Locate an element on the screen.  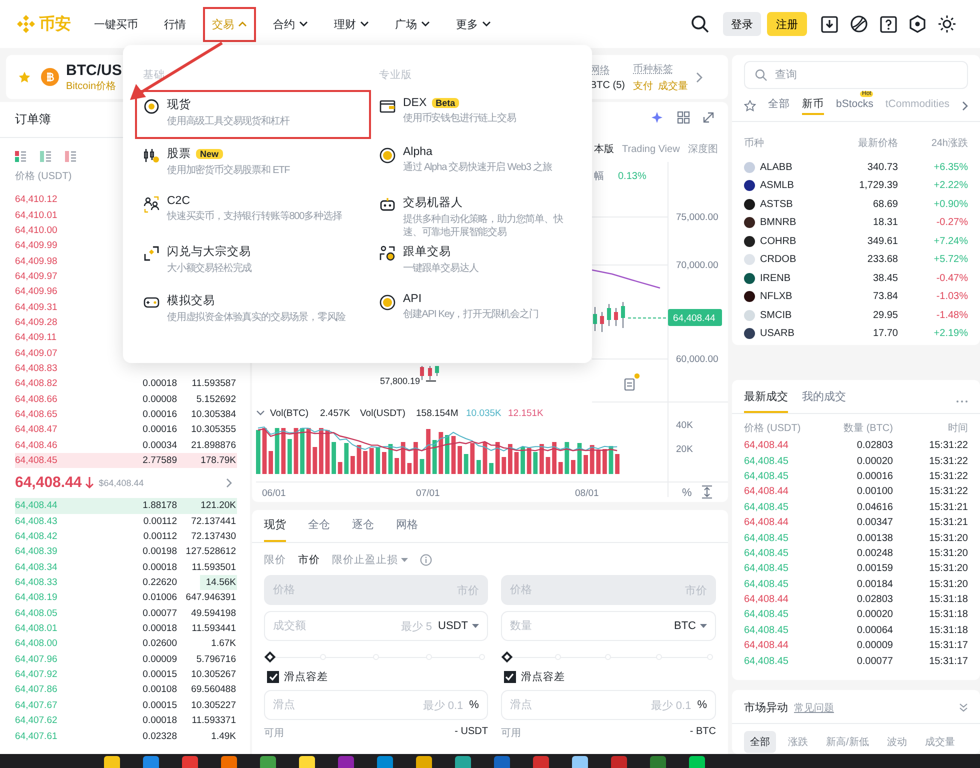
menu-item: 现货 使用高级工具交易现货和杠杆 is located at coordinates (253, 114).